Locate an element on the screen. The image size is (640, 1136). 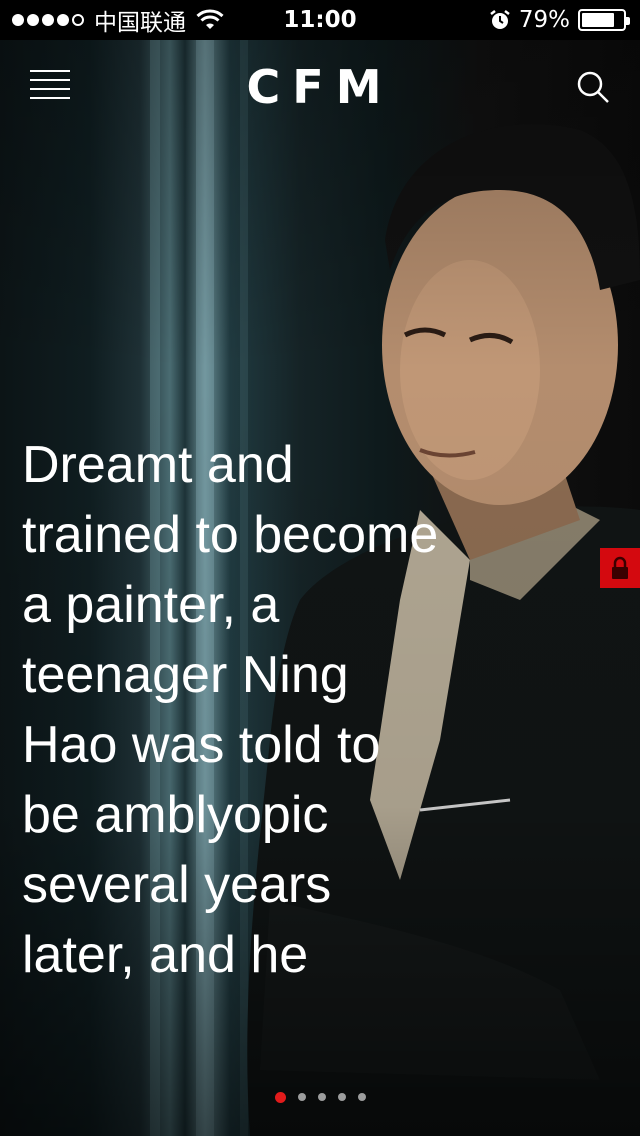
carousel-pager is located at coordinates (320, 1097).